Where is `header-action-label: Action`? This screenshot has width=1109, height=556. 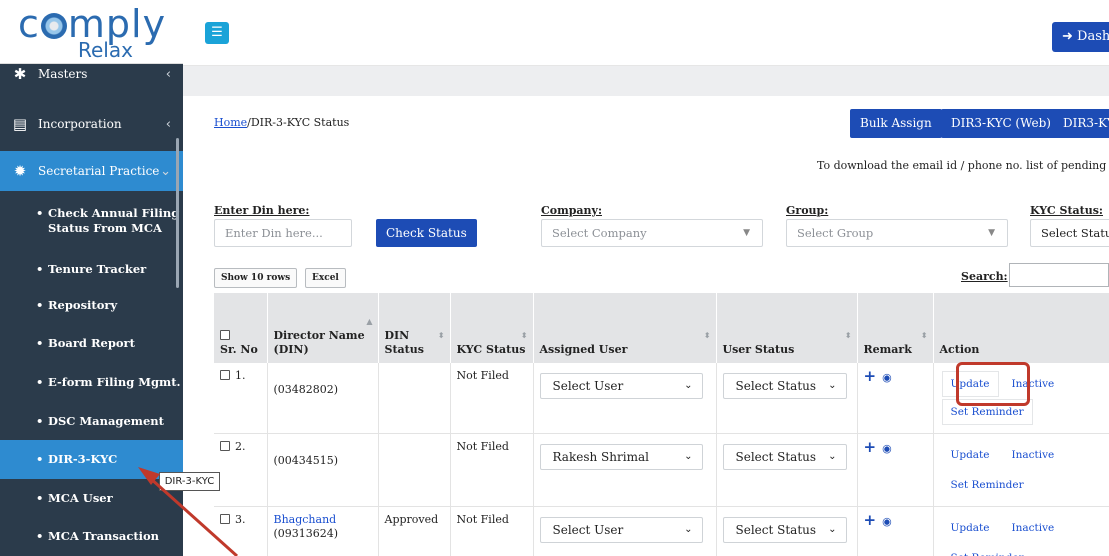 header-action-label: Action is located at coordinates (959, 349).